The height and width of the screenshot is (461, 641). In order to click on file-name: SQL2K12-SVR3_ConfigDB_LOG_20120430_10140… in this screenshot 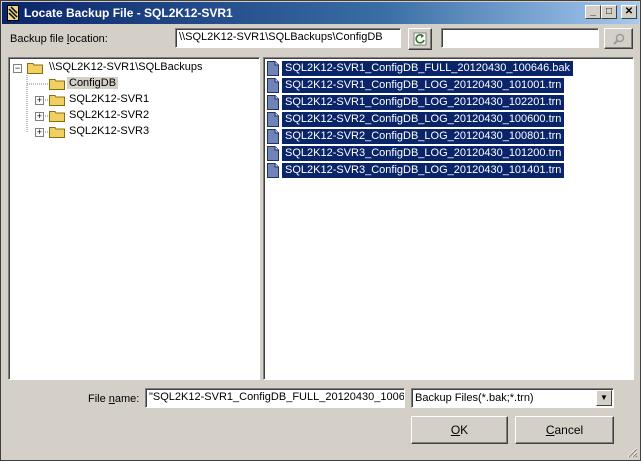, I will do `click(423, 170)`.